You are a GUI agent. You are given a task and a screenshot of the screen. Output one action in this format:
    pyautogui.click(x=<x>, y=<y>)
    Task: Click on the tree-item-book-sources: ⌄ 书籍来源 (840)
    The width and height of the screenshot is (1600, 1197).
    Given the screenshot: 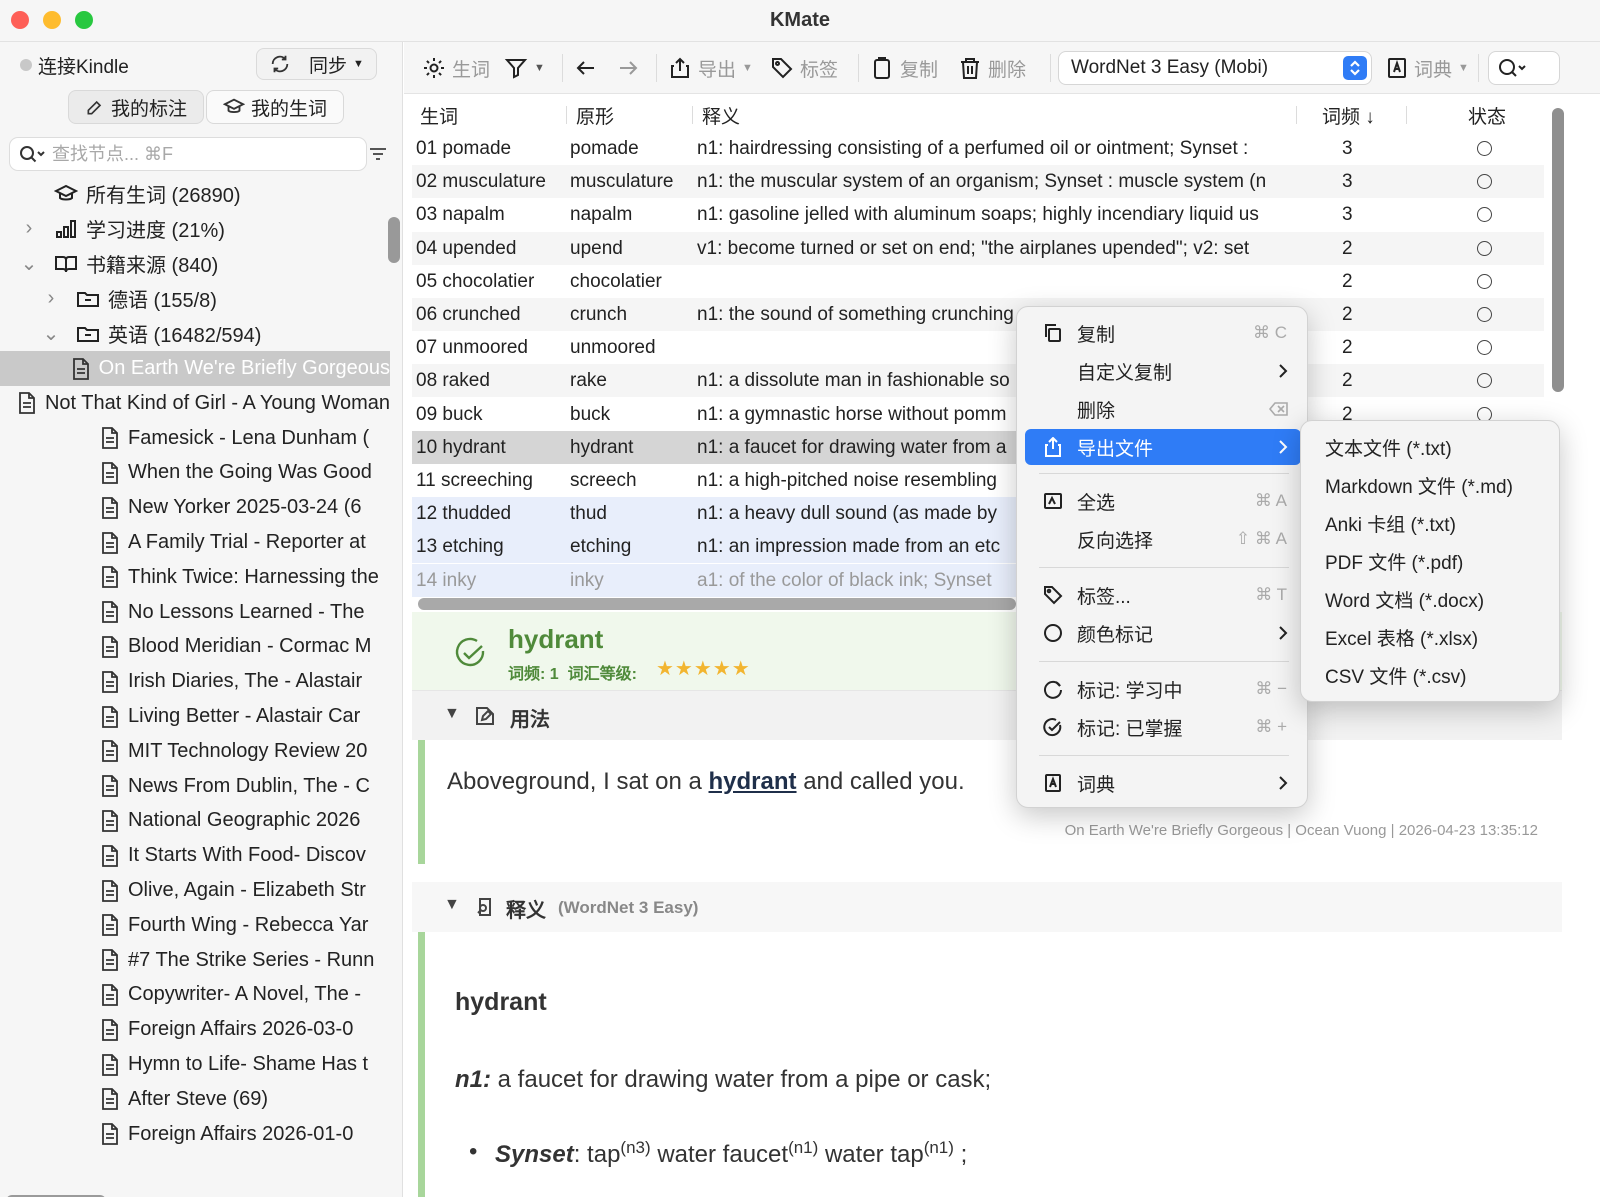 What is the action you would take?
    pyautogui.click(x=195, y=263)
    